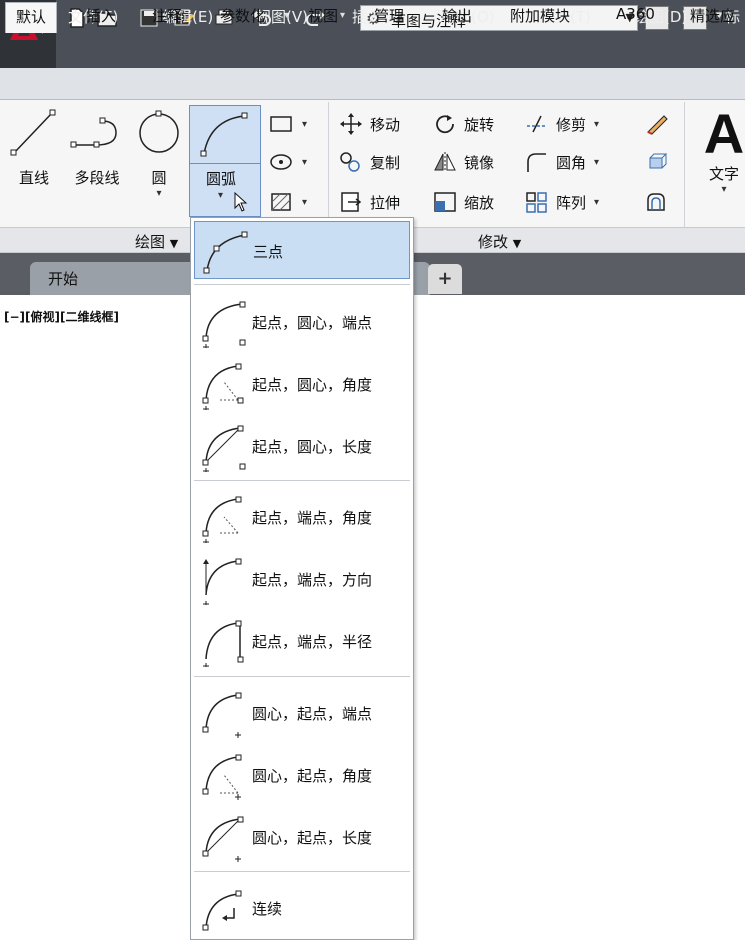 Image resolution: width=745 pixels, height=940 pixels. What do you see at coordinates (312, 580) in the screenshot?
I see `arc-option-label: 起点，端点，方向` at bounding box center [312, 580].